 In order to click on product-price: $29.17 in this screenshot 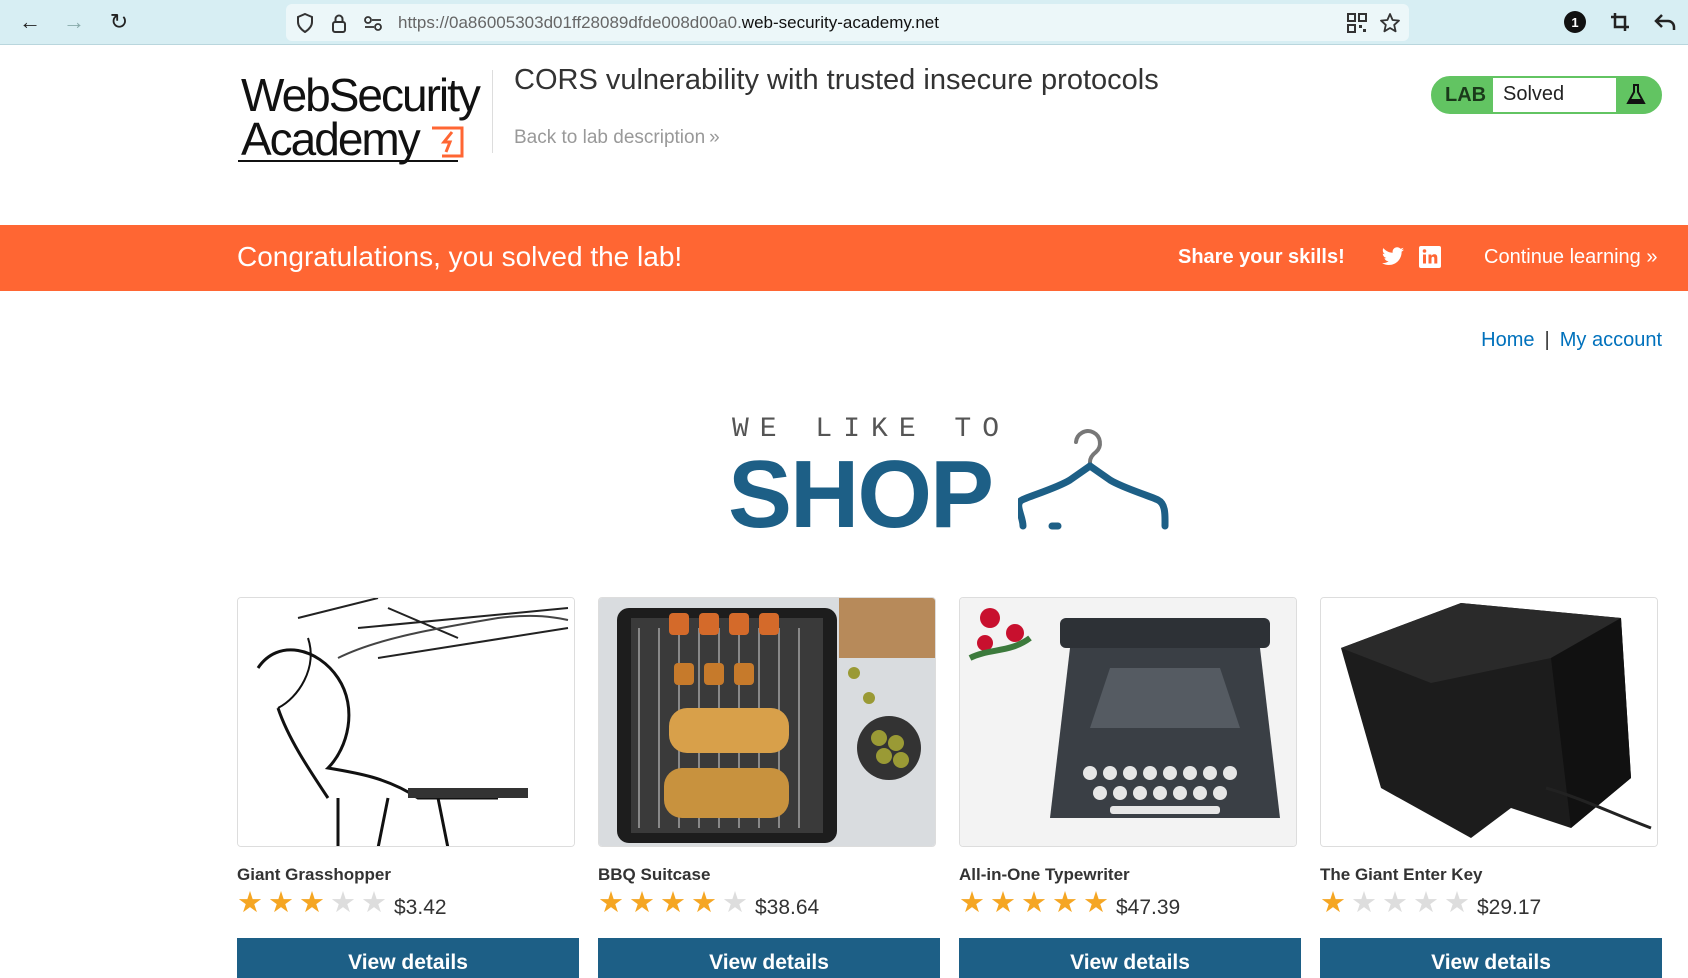, I will do `click(1509, 907)`.